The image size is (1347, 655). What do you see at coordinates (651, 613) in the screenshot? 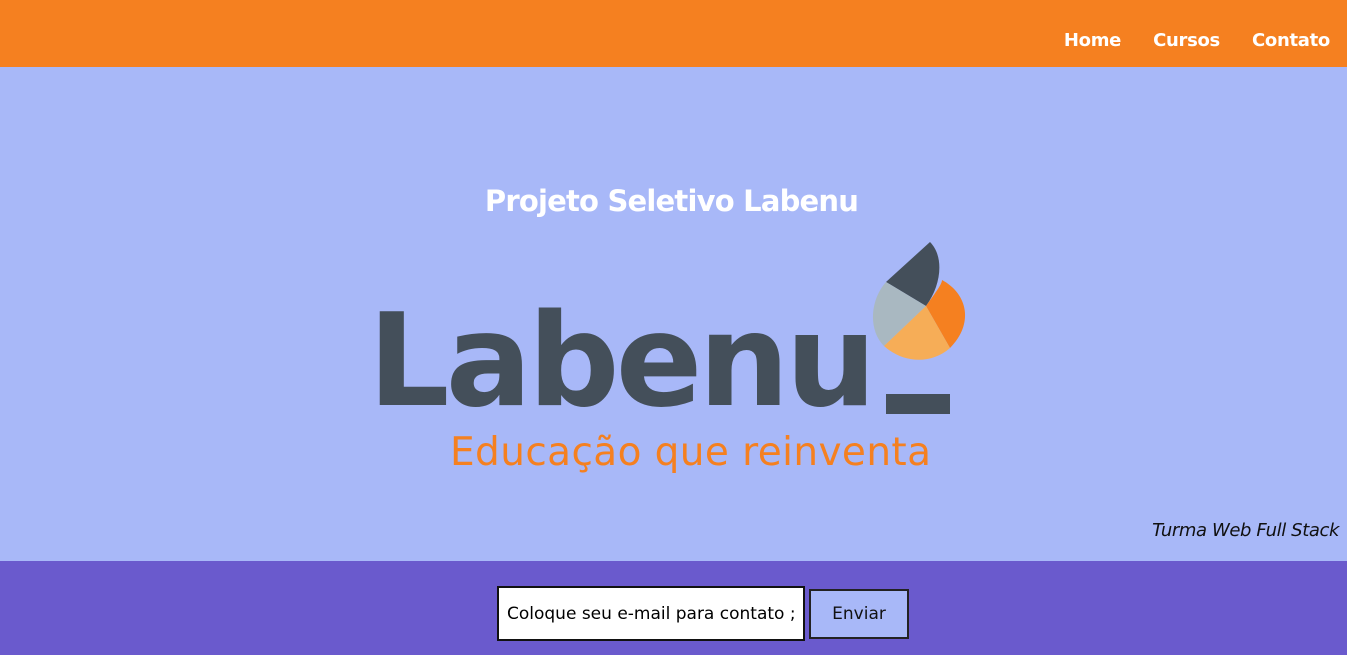
I see `email-field` at bounding box center [651, 613].